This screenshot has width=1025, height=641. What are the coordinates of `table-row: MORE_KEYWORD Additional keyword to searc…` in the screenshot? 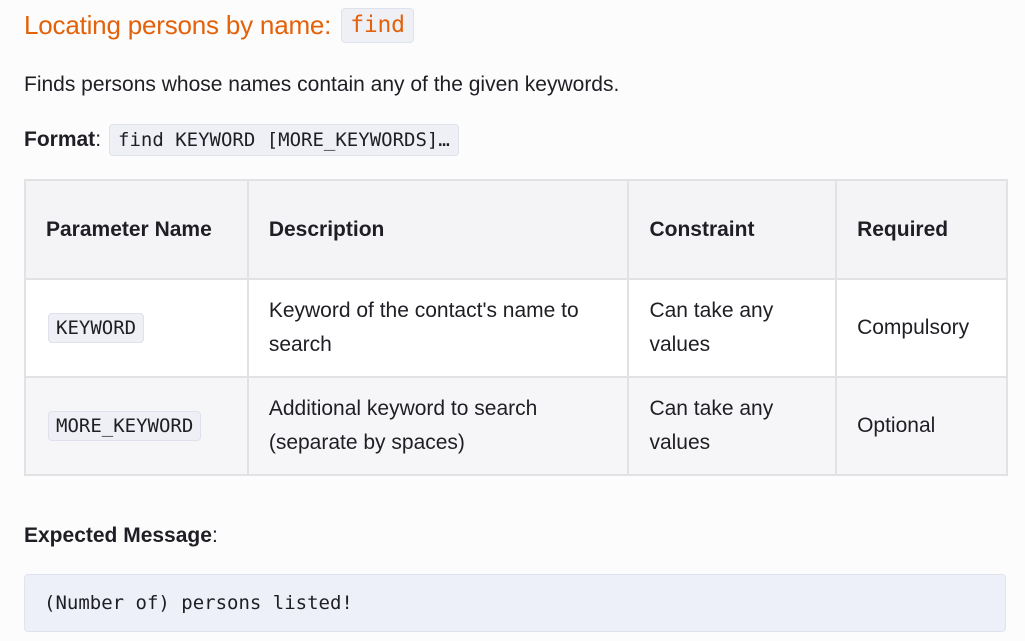 It's located at (516, 426).